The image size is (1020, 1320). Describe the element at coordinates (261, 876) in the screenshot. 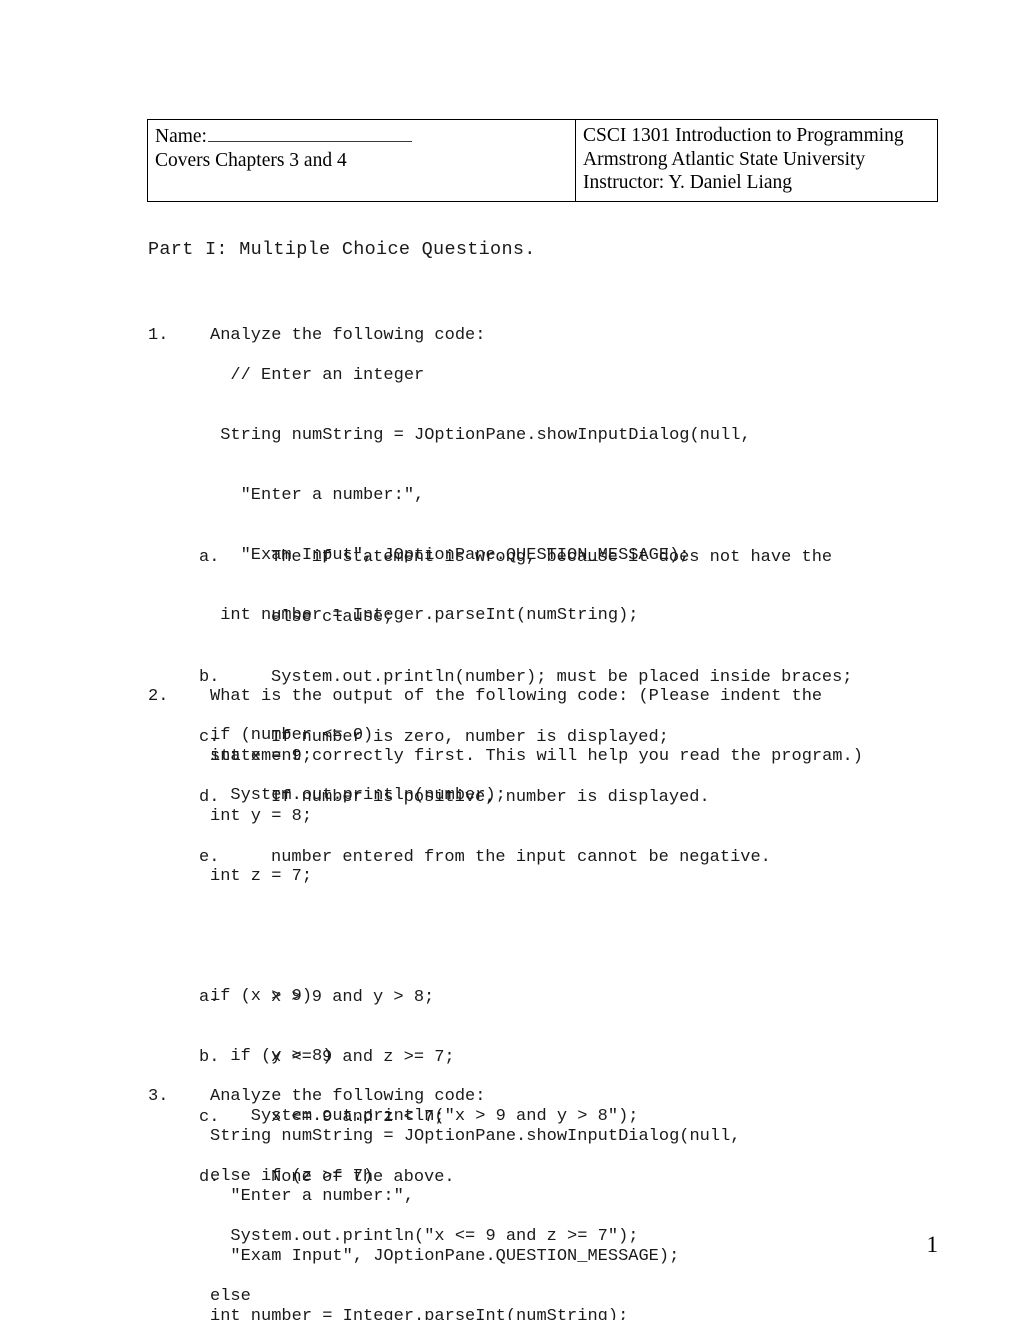

I see `code-line: int z = 7;` at that location.